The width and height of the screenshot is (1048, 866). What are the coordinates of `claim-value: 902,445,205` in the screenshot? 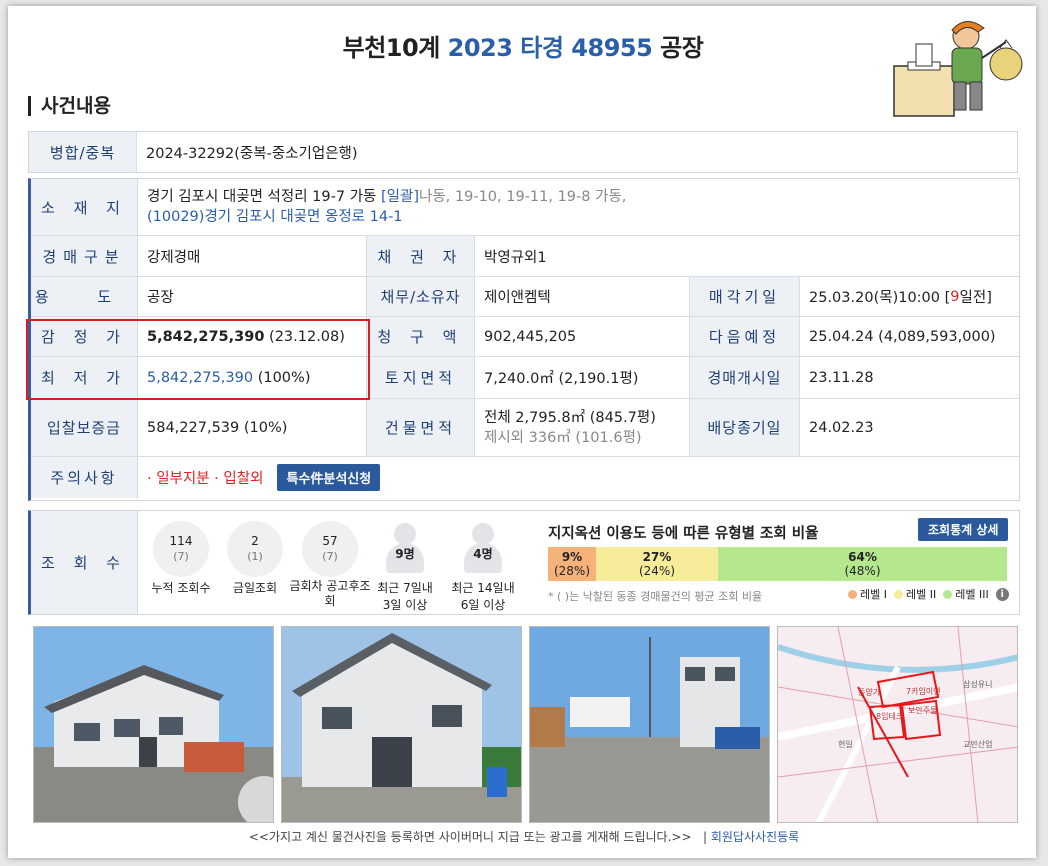 It's located at (582, 336).